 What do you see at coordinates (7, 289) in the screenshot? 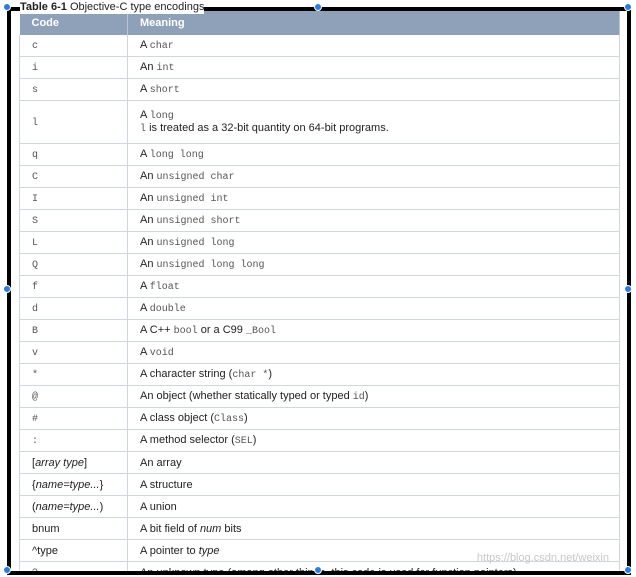
I see `resize-handle-middle-left` at bounding box center [7, 289].